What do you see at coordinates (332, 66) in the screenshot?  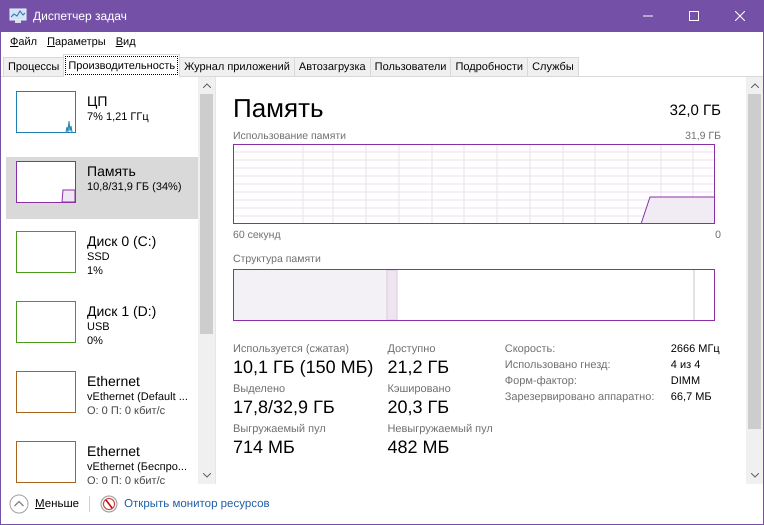 I see `tab: Автозагрузка` at bounding box center [332, 66].